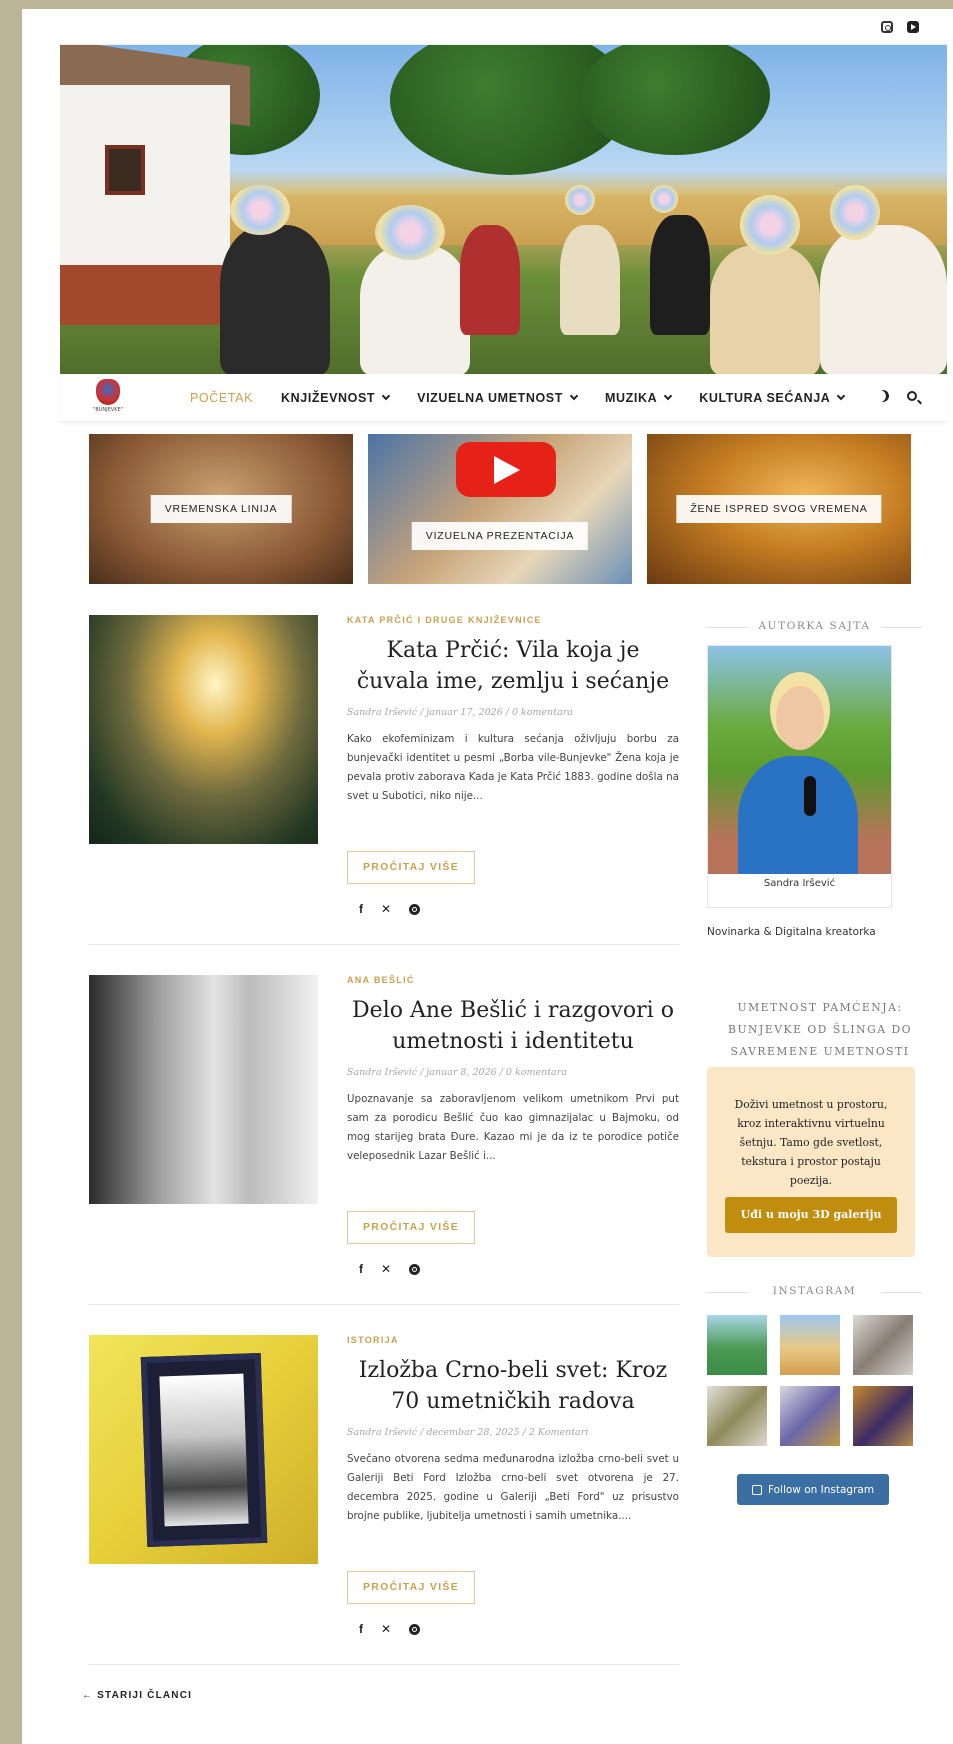 This screenshot has width=953, height=1744. Describe the element at coordinates (813, 1489) in the screenshot. I see `follow-instagram-button: Follow on Instagram` at that location.